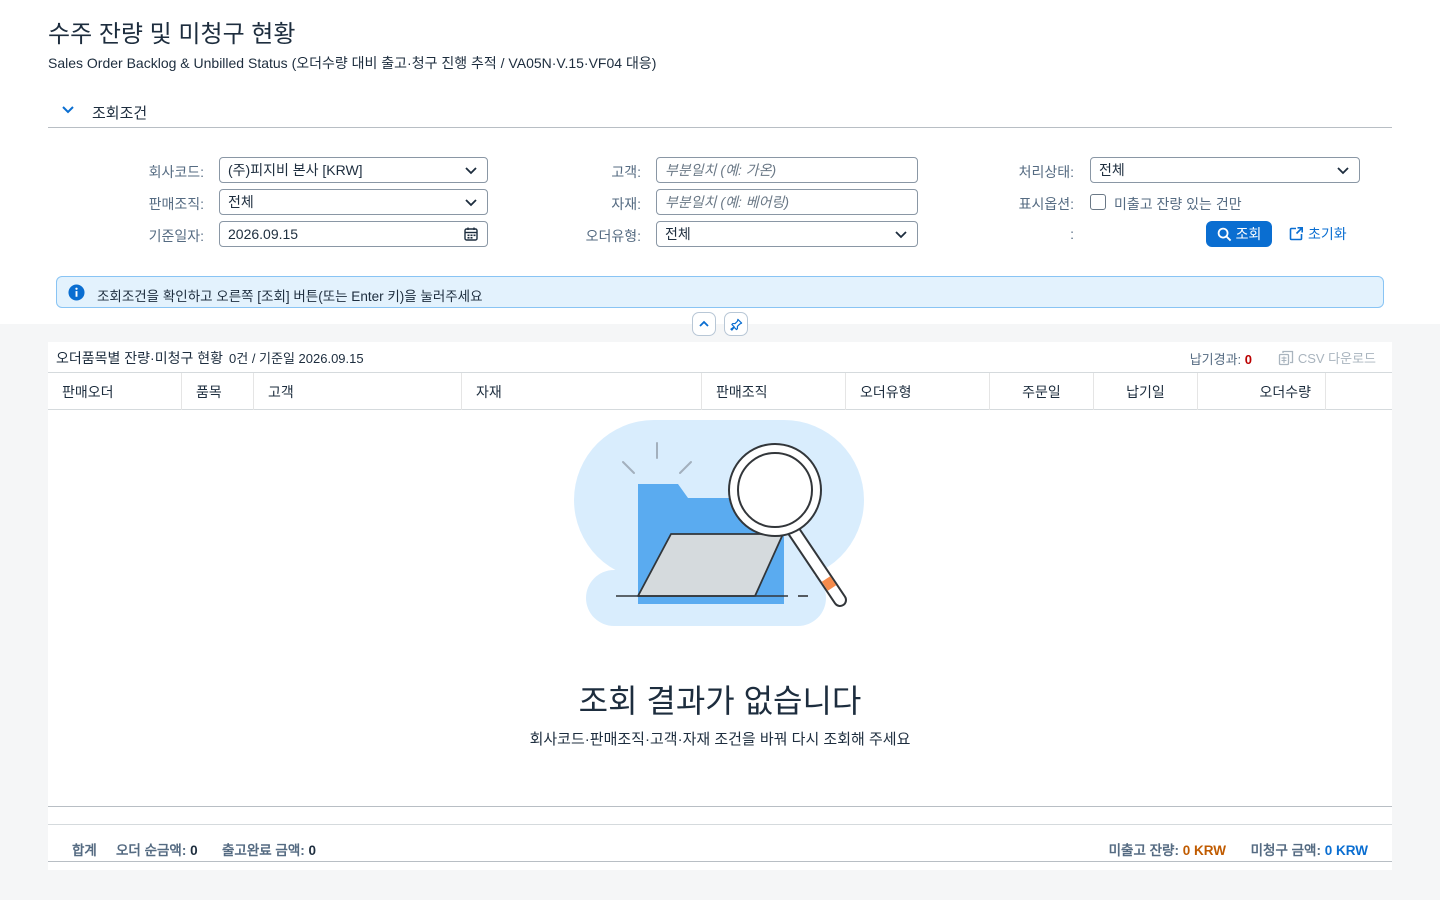 This screenshot has height=900, width=1440. Describe the element at coordinates (1146, 391) in the screenshot. I see `column-due-date: 납기일` at that location.